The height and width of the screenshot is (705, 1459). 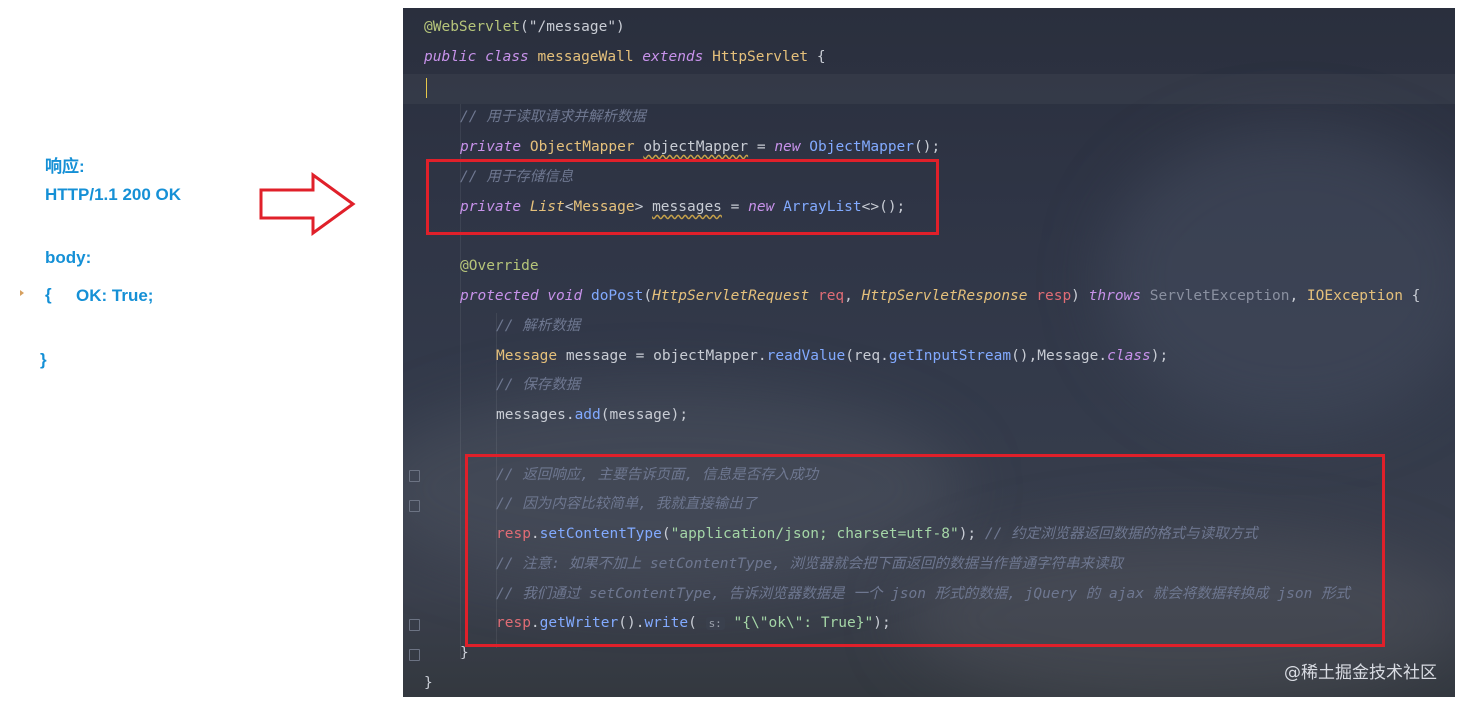 What do you see at coordinates (428, 683) in the screenshot?
I see `code-line-23: }` at bounding box center [428, 683].